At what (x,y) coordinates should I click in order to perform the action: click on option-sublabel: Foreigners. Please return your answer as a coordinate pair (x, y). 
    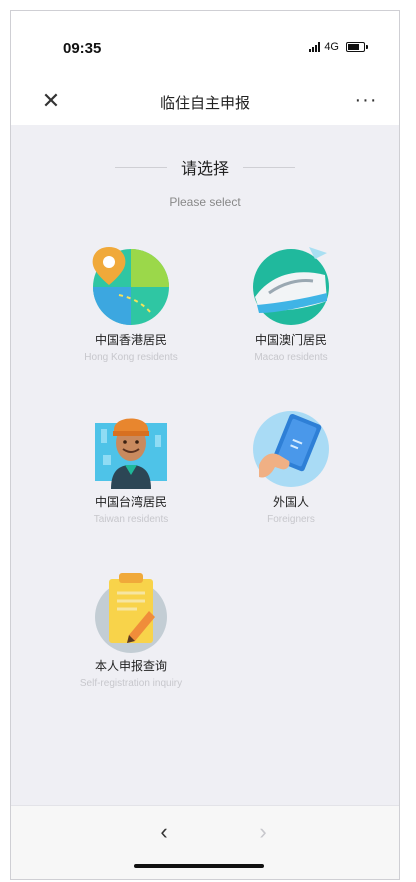
    Looking at the image, I should click on (291, 519).